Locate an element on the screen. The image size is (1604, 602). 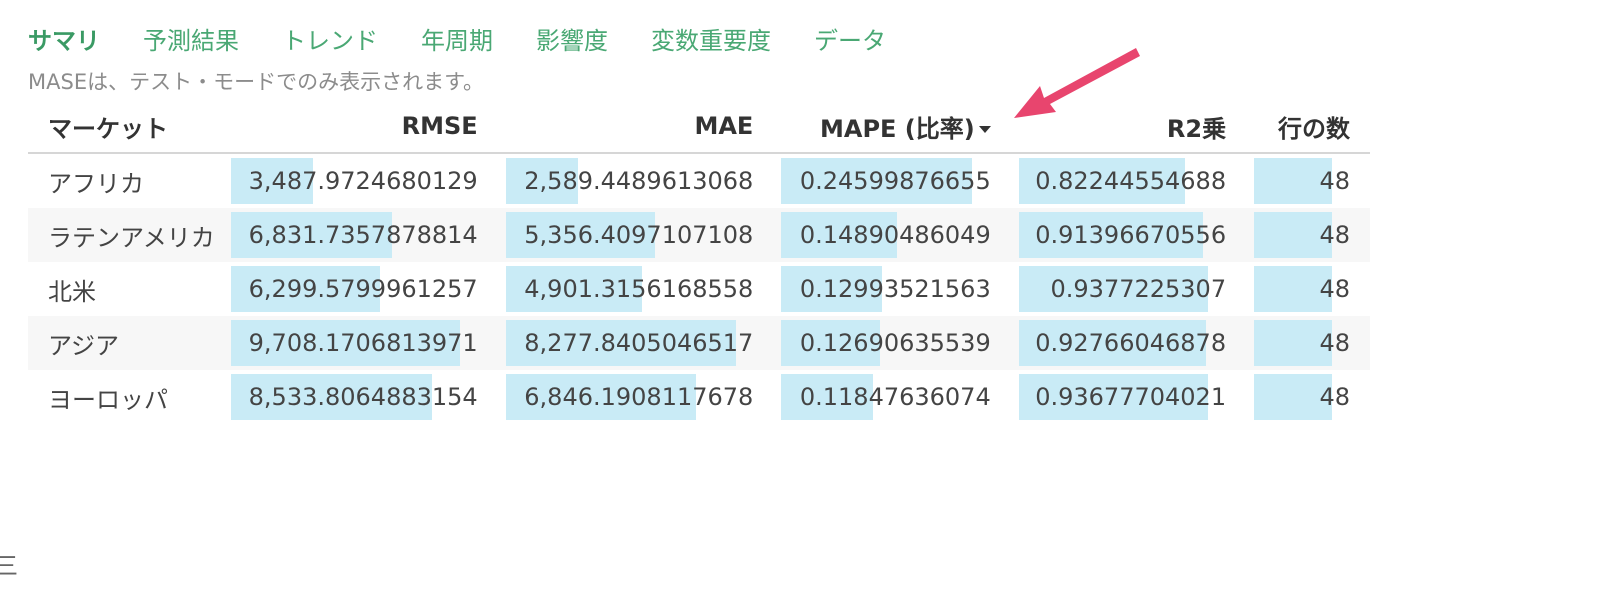
cell-r2: 0.82244554688 is located at coordinates (1128, 180).